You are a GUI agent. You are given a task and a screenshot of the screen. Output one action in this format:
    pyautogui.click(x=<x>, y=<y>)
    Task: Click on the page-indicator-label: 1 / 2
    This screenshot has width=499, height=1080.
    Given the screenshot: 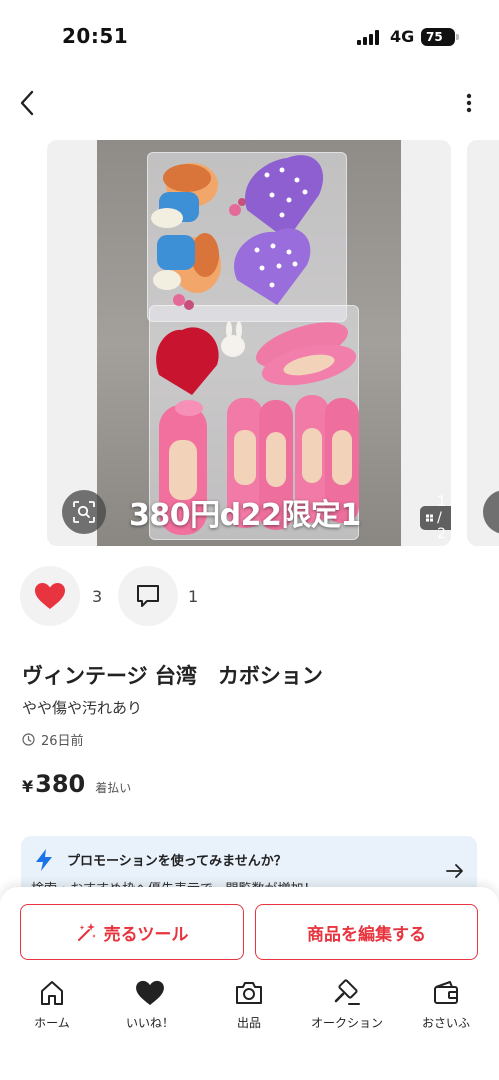 What is the action you would take?
    pyautogui.click(x=441, y=518)
    